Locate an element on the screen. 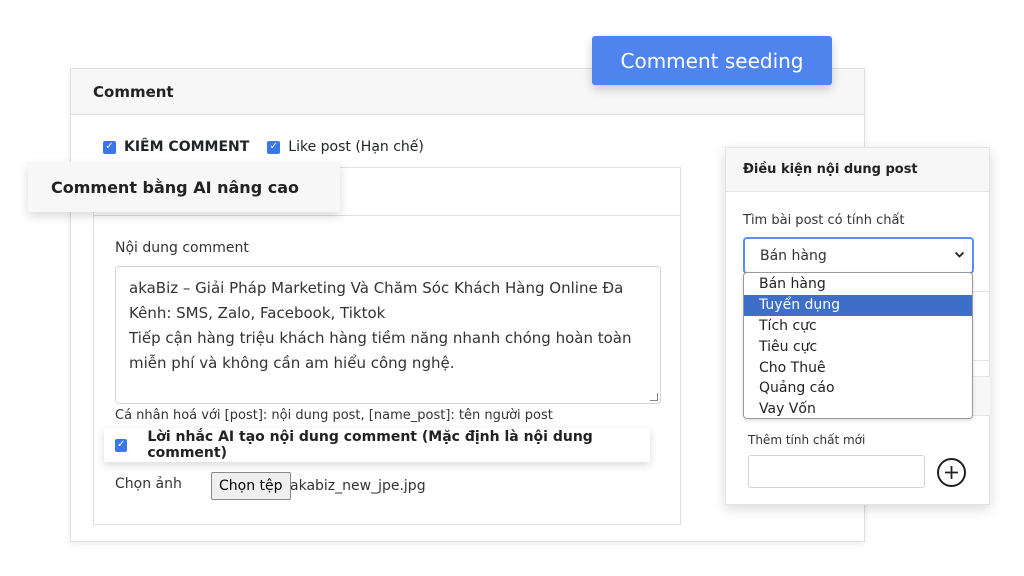 The image size is (1024, 576). comment-content-label: Nội dung comment is located at coordinates (182, 248).